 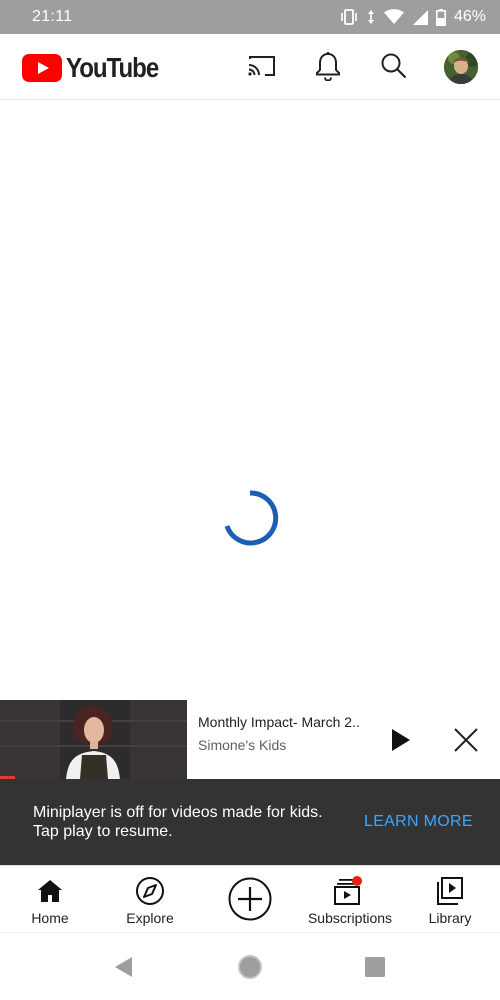 What do you see at coordinates (375, 967) in the screenshot?
I see `recents-icon` at bounding box center [375, 967].